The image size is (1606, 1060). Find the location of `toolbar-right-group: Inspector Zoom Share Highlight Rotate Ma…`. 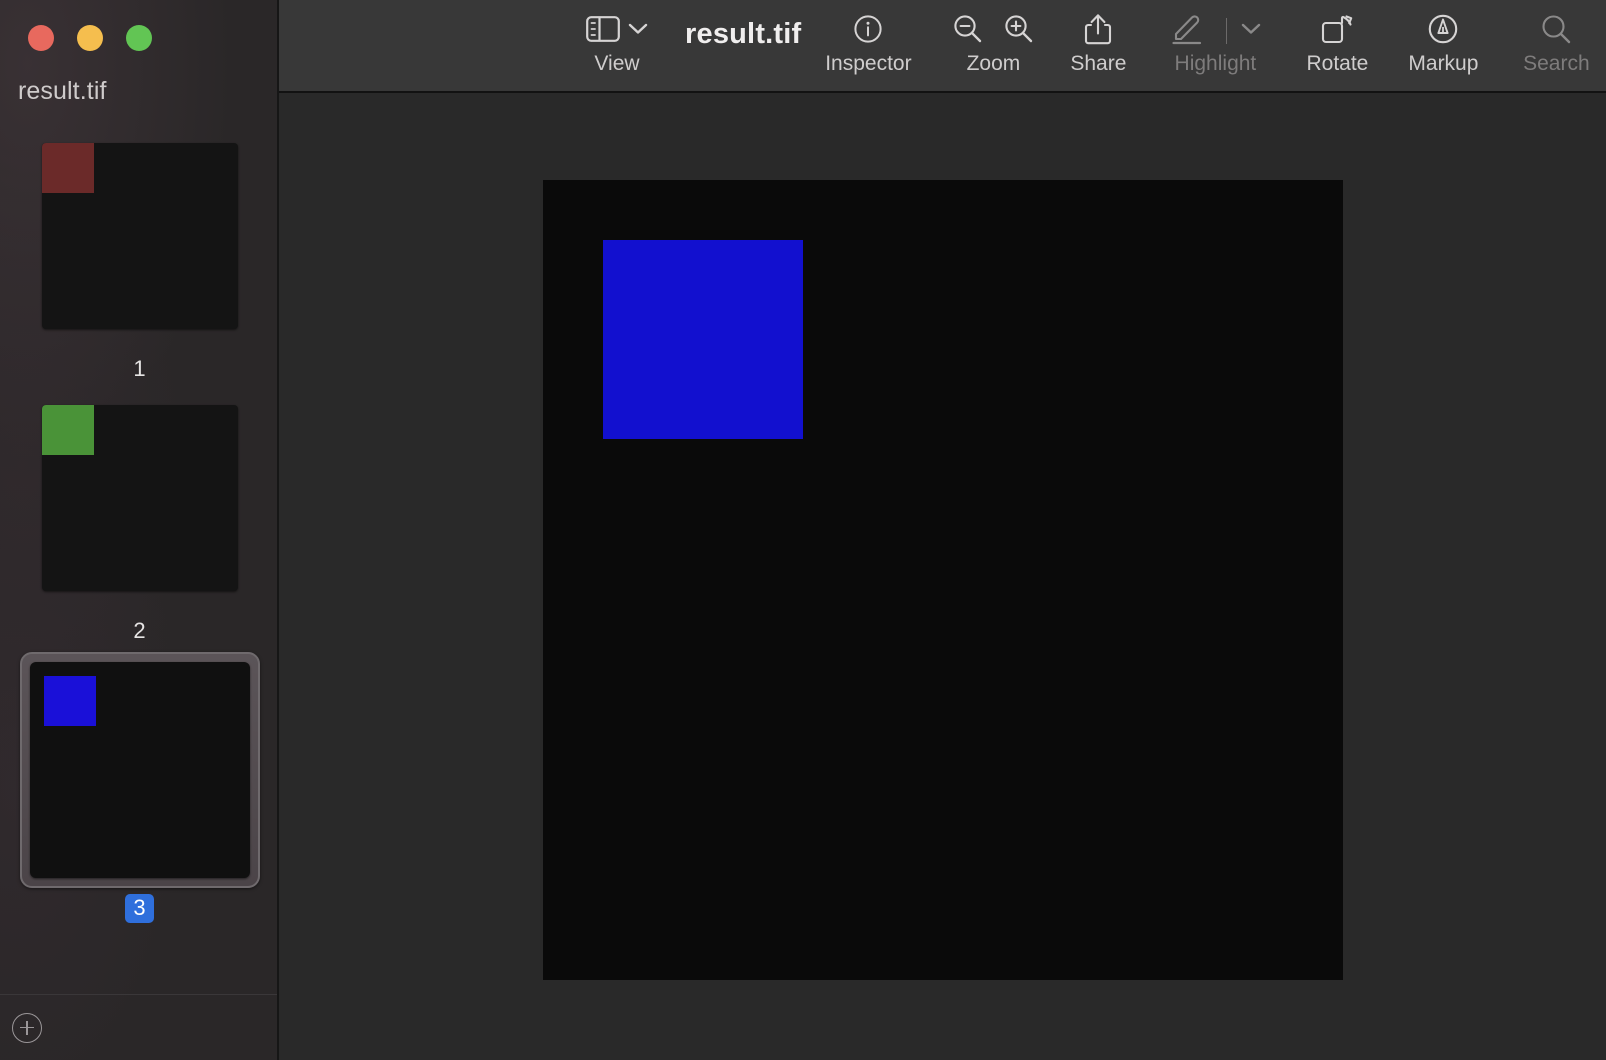

toolbar-right-group: Inspector Zoom Share Highlight Rotate Ma… is located at coordinates (1203, 38).